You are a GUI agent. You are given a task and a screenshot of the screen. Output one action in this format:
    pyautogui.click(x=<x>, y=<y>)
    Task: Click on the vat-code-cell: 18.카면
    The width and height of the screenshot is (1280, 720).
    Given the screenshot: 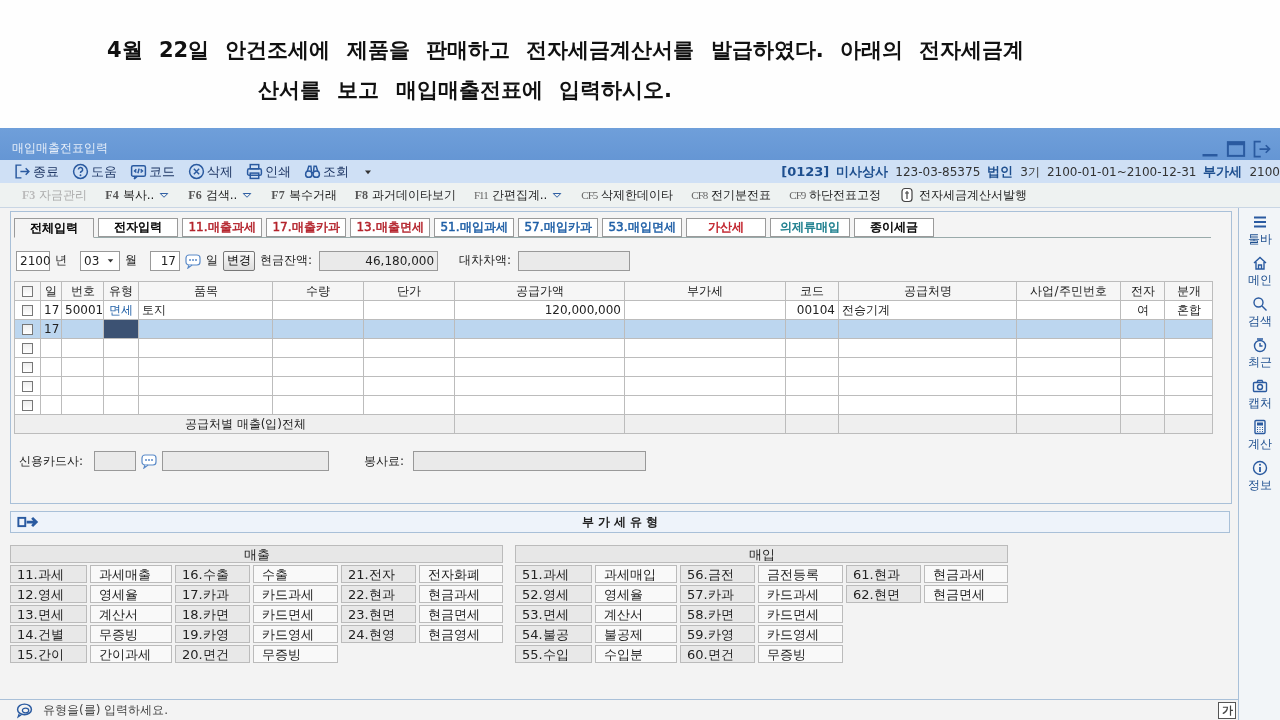 What is the action you would take?
    pyautogui.click(x=212, y=614)
    